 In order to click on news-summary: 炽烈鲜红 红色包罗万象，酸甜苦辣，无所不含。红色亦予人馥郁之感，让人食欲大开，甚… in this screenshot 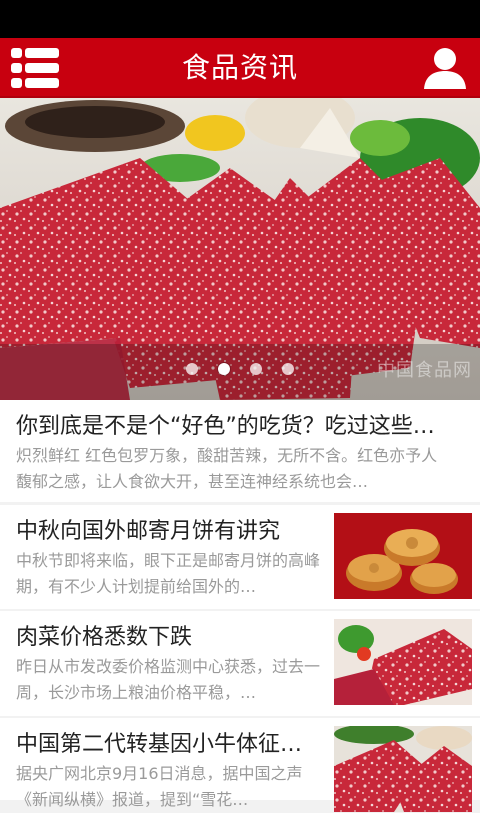, I will do `click(227, 468)`.